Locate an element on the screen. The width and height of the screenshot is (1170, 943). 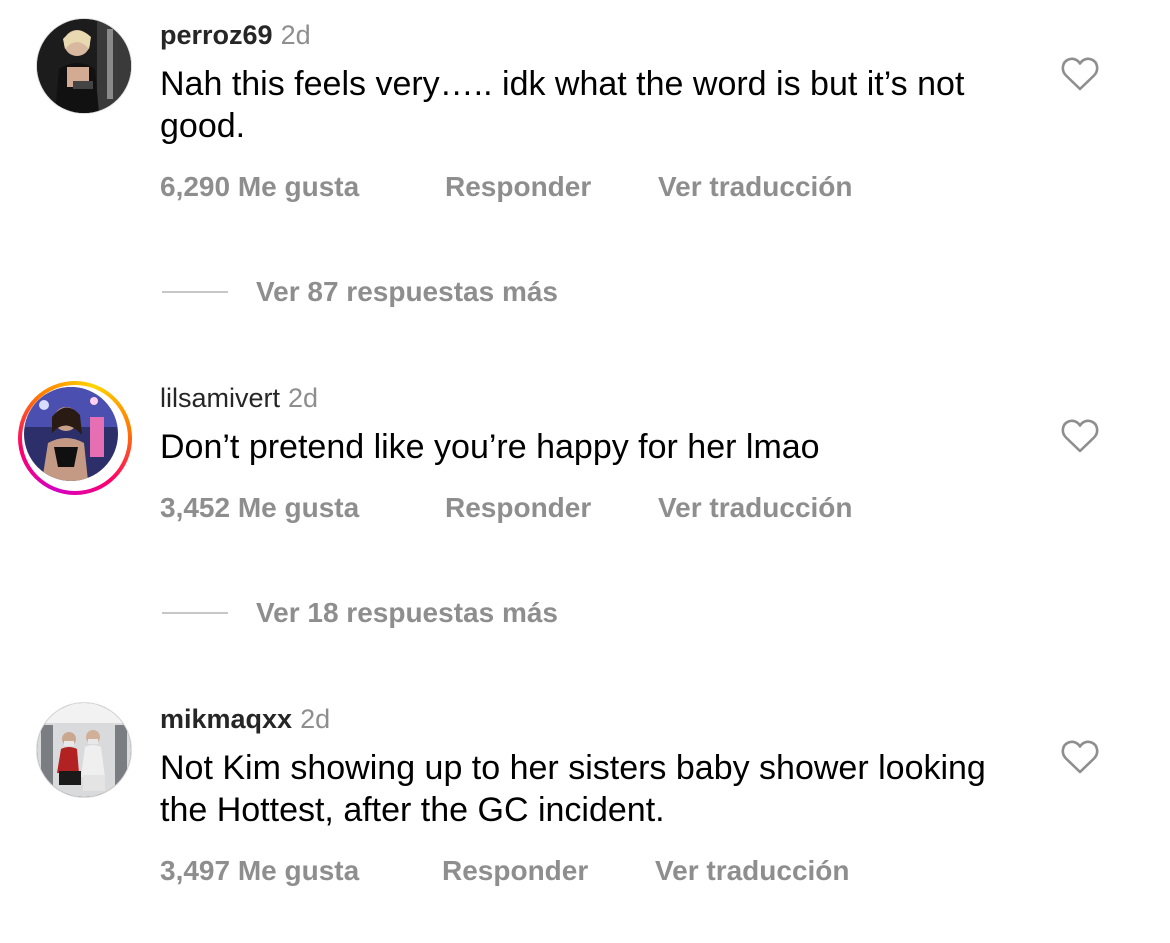
story-ring is located at coordinates (75, 438).